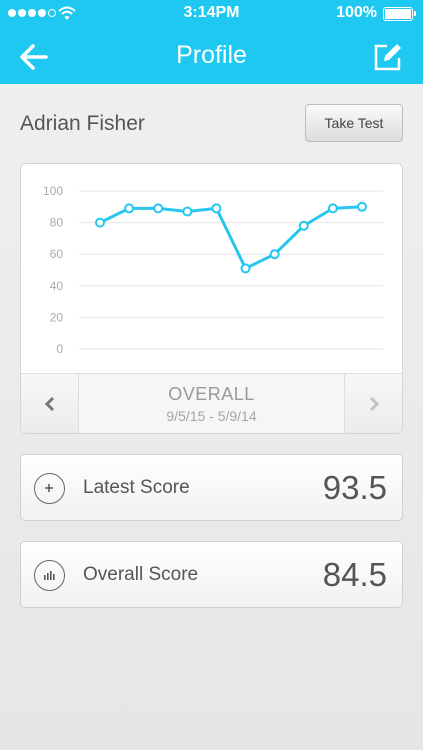 The height and width of the screenshot is (750, 423). I want to click on navigation-bar: Profile, so click(211, 56).